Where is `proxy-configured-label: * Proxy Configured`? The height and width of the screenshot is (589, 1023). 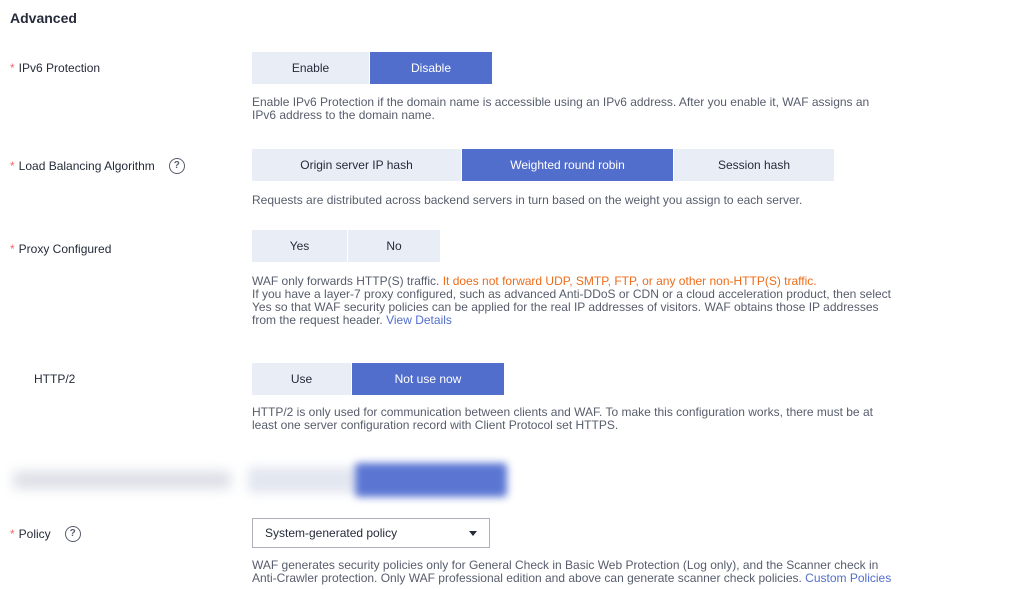 proxy-configured-label: * Proxy Configured is located at coordinates (60, 249).